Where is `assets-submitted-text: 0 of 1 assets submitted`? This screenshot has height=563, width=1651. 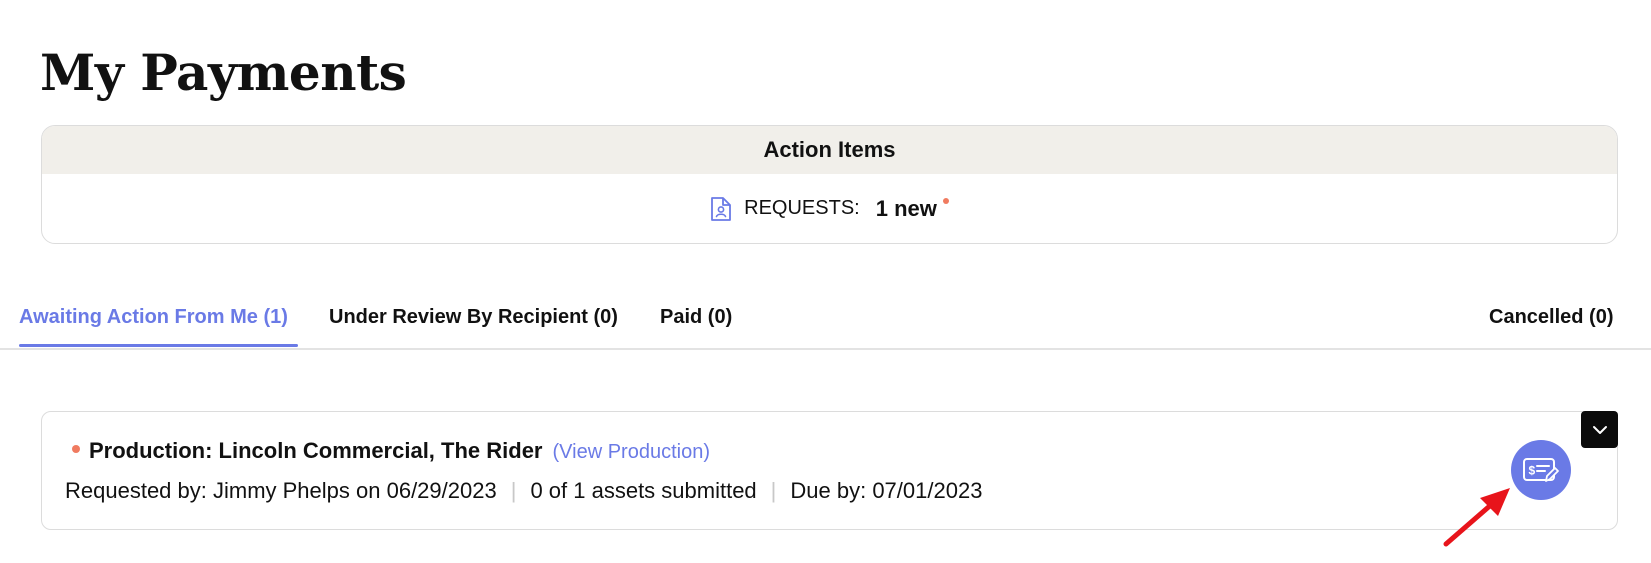
assets-submitted-text: 0 of 1 assets submitted is located at coordinates (643, 490).